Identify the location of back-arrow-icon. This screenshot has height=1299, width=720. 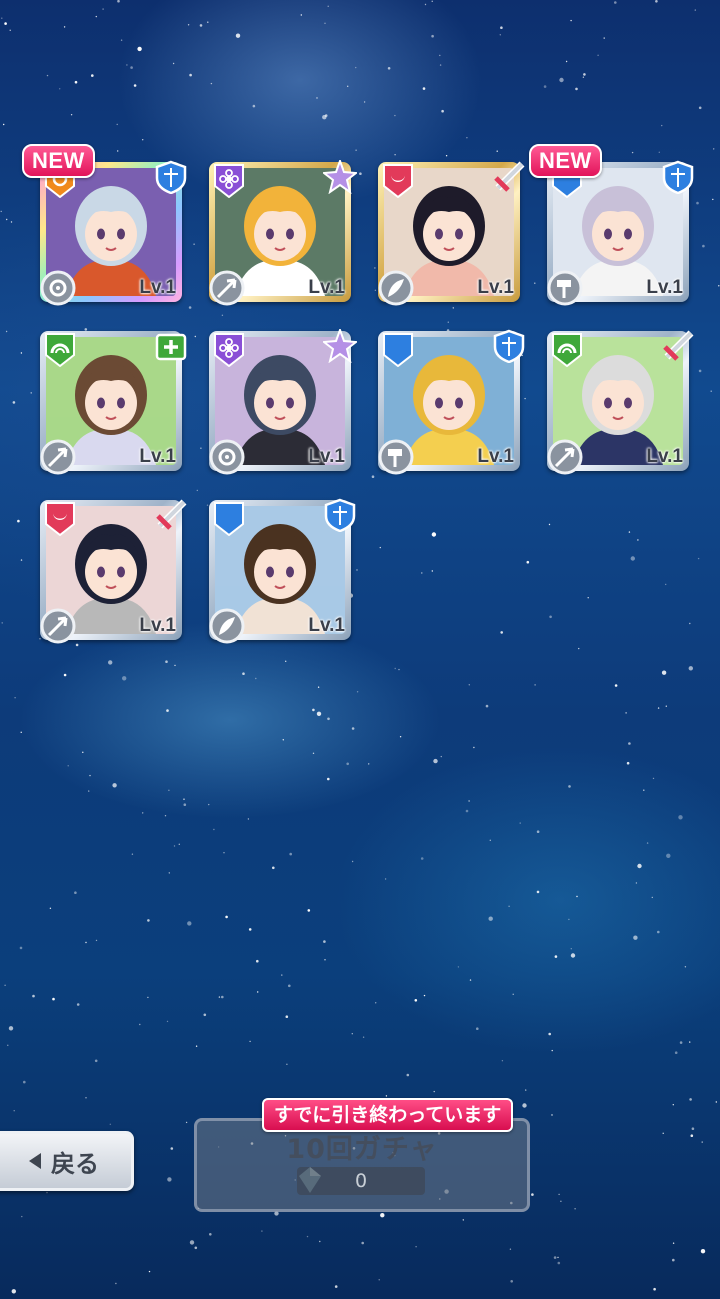
(35, 1161).